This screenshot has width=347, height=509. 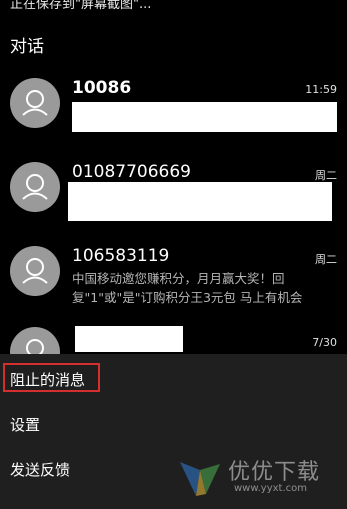 What do you see at coordinates (25, 424) in the screenshot?
I see `menu-item-settings: 设置` at bounding box center [25, 424].